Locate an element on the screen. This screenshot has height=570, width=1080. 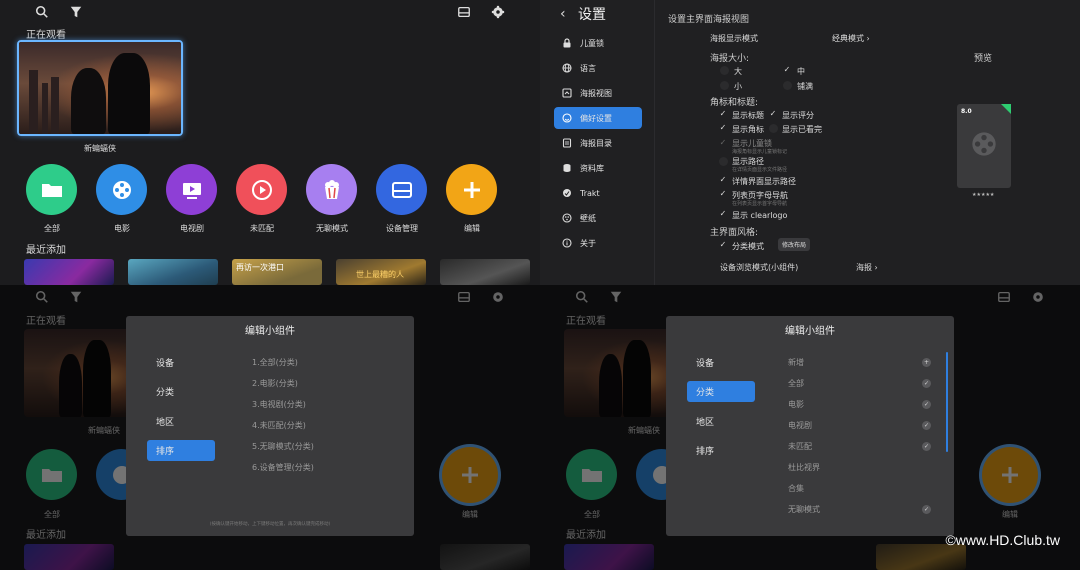
app-all is located at coordinates (51, 189).